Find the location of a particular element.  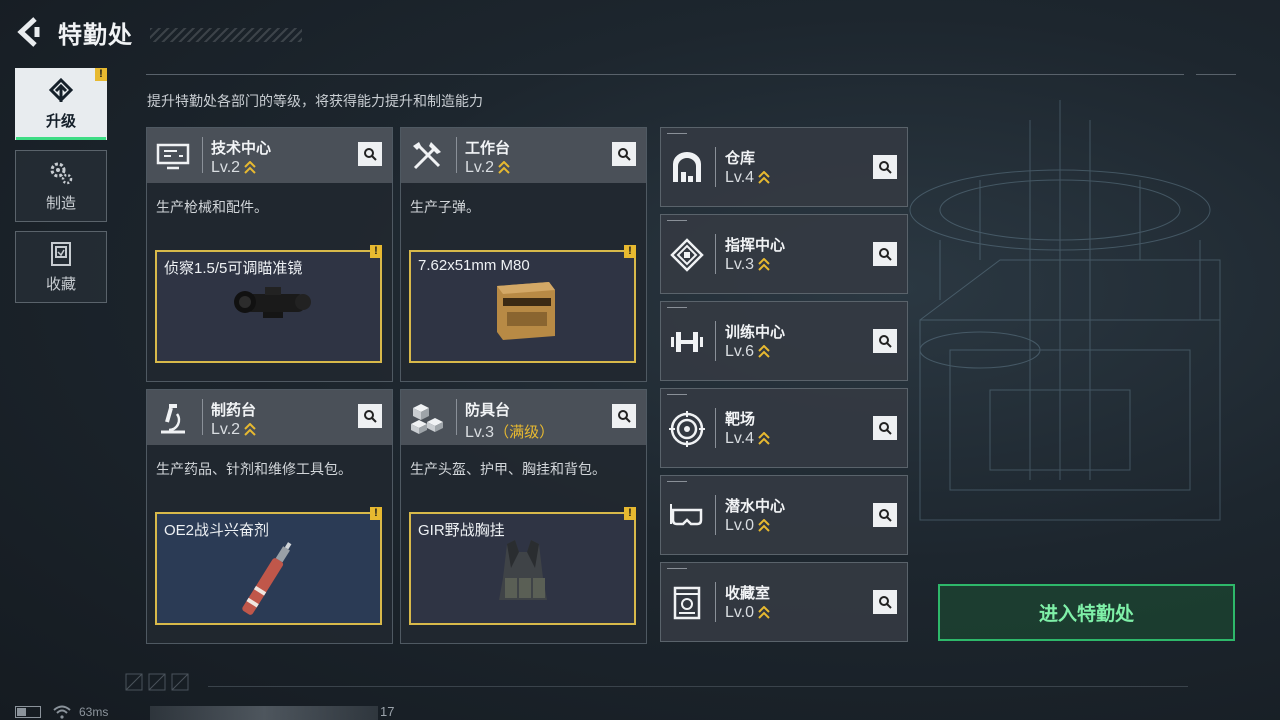

tab-upgrade: 升级 ! is located at coordinates (61, 104).